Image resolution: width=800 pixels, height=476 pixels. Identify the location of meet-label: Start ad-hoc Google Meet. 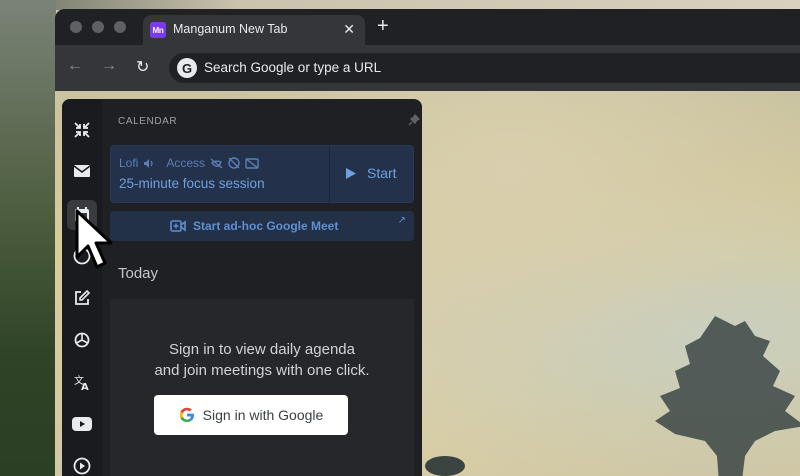
(266, 226).